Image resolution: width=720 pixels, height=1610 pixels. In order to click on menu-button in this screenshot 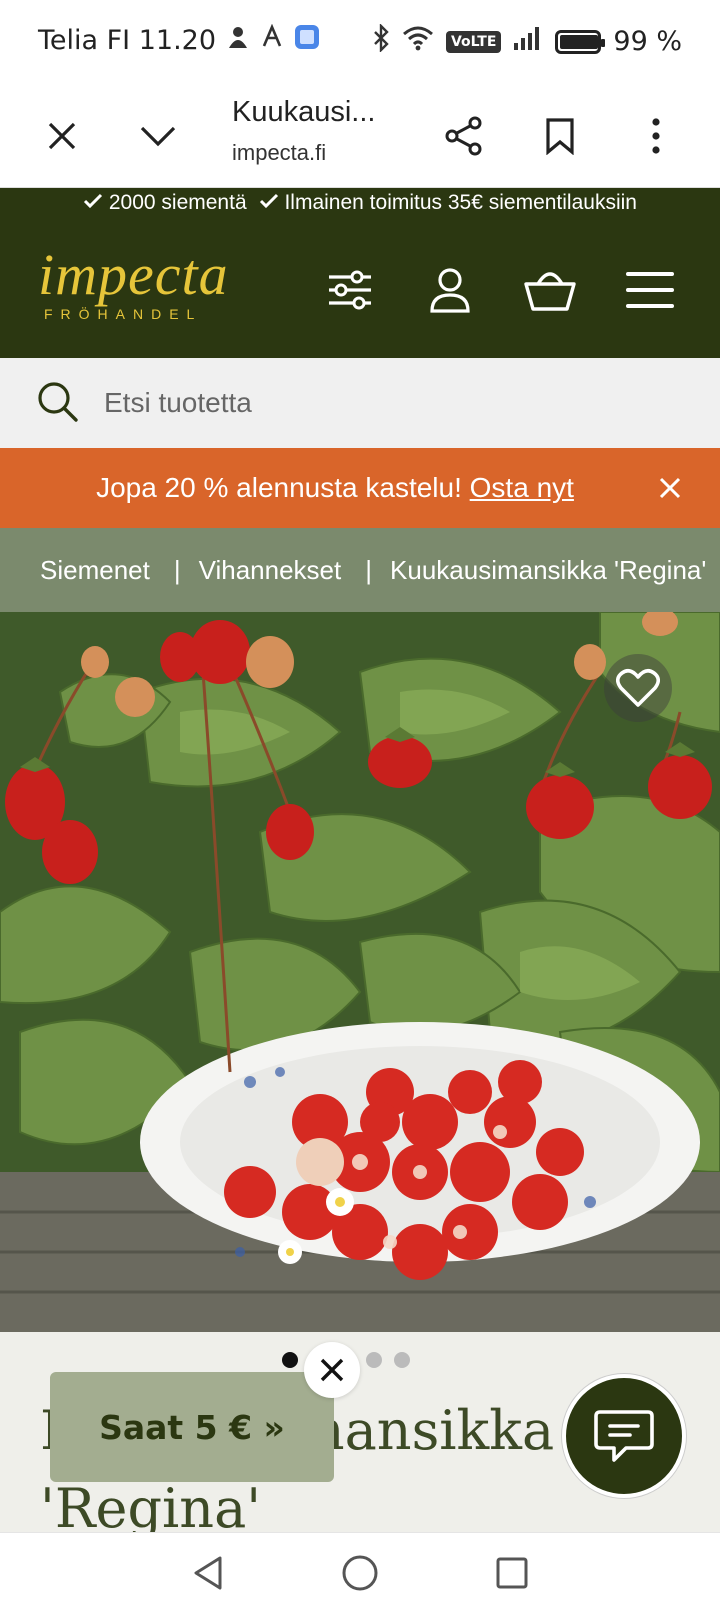, I will do `click(650, 290)`.